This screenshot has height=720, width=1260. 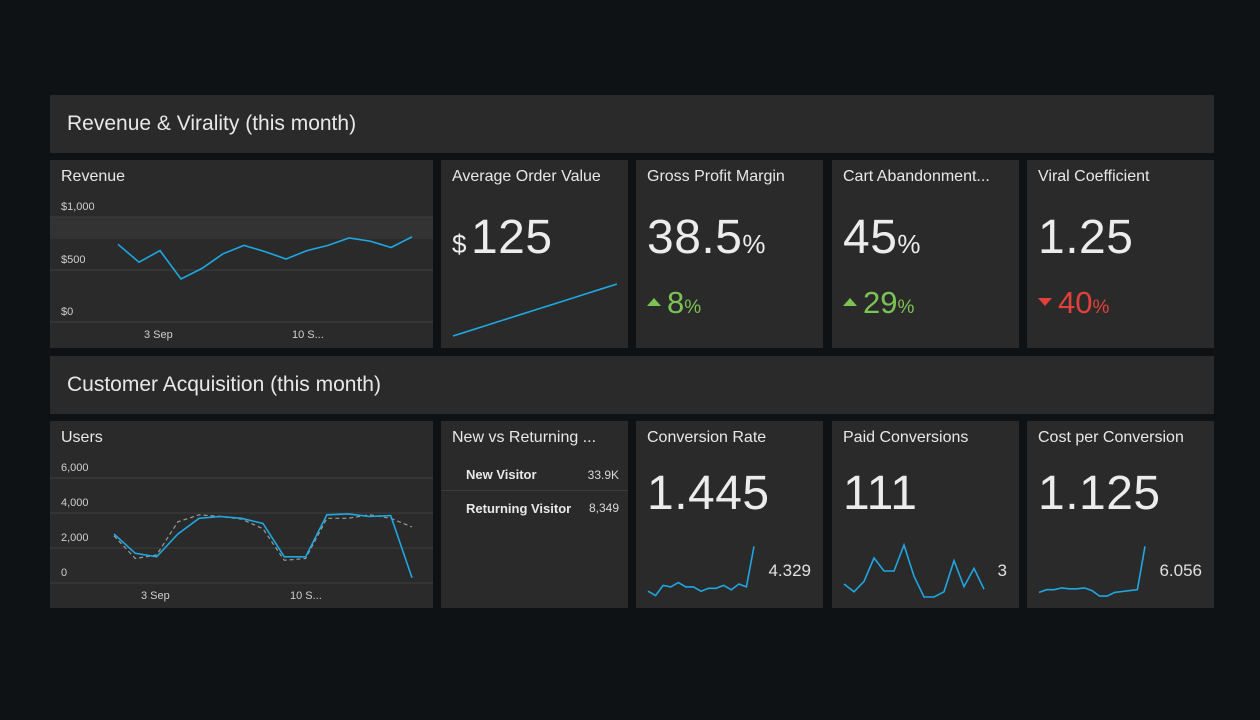 I want to click on viral-delta: 40%, so click(x=1073, y=303).